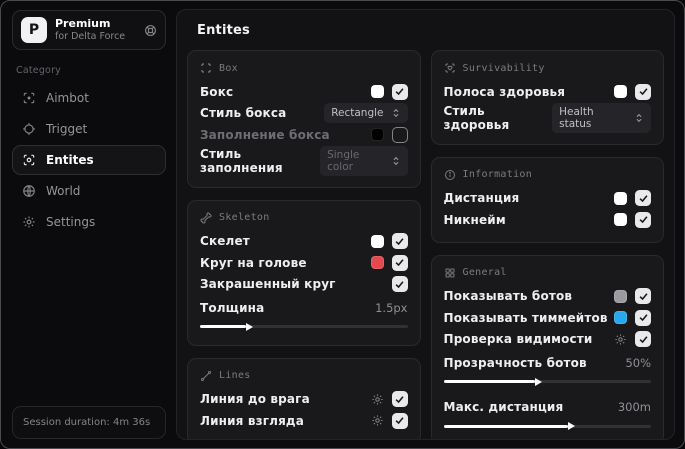  What do you see at coordinates (377, 420) in the screenshot?
I see `view-line-gear-icon` at bounding box center [377, 420].